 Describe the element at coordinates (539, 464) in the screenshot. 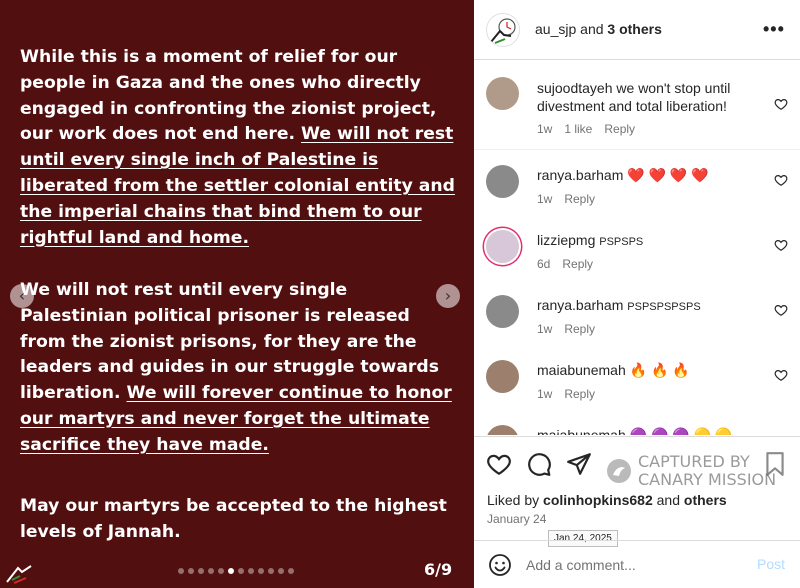

I see `comment-icon` at that location.